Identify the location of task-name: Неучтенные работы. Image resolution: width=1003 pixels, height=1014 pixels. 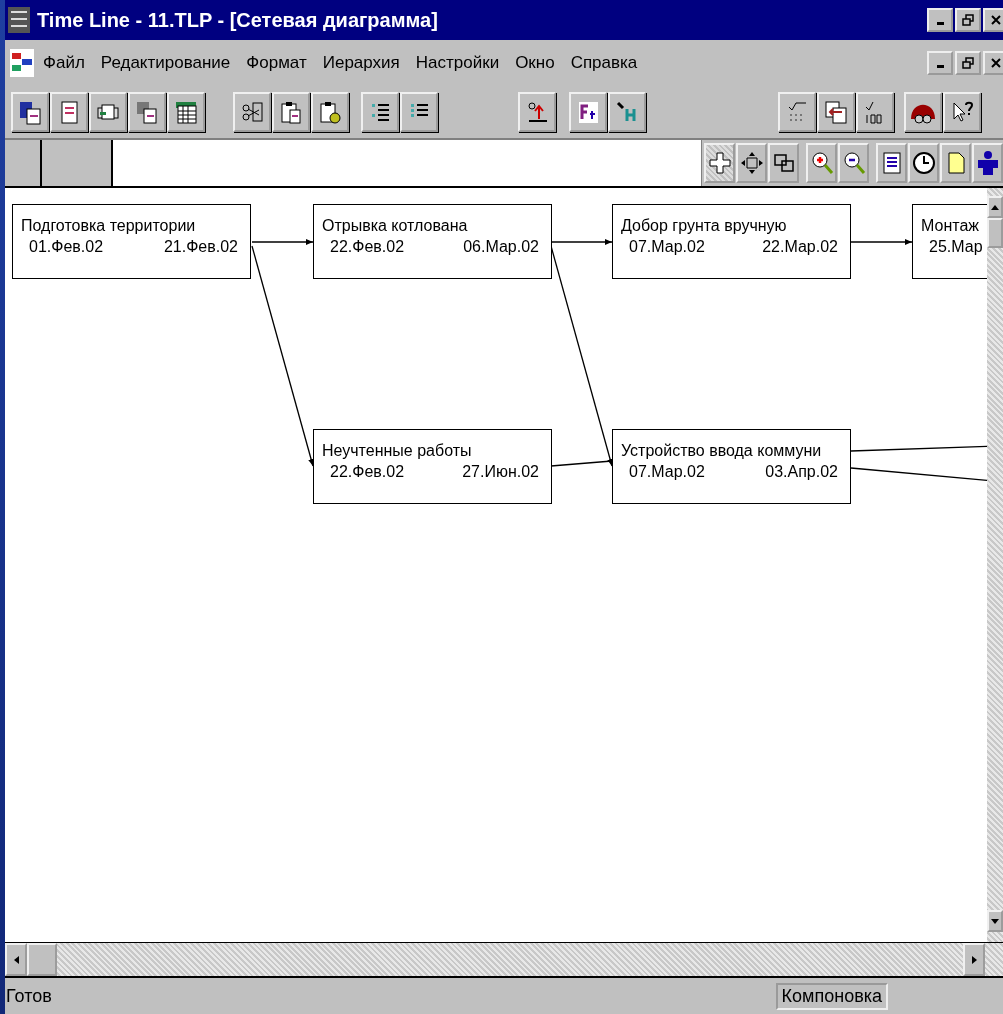
(397, 451).